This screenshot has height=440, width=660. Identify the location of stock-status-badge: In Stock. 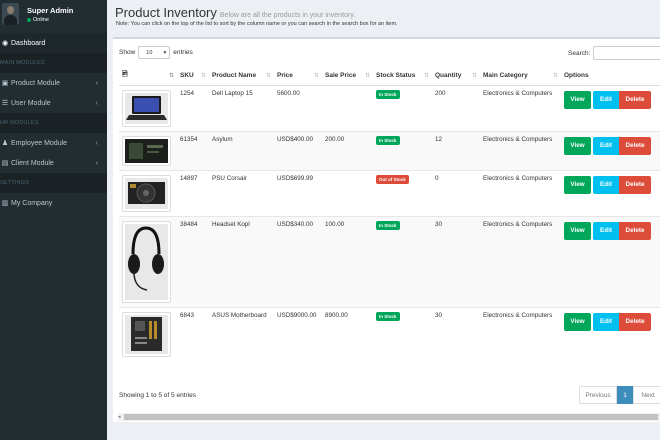
(388, 316).